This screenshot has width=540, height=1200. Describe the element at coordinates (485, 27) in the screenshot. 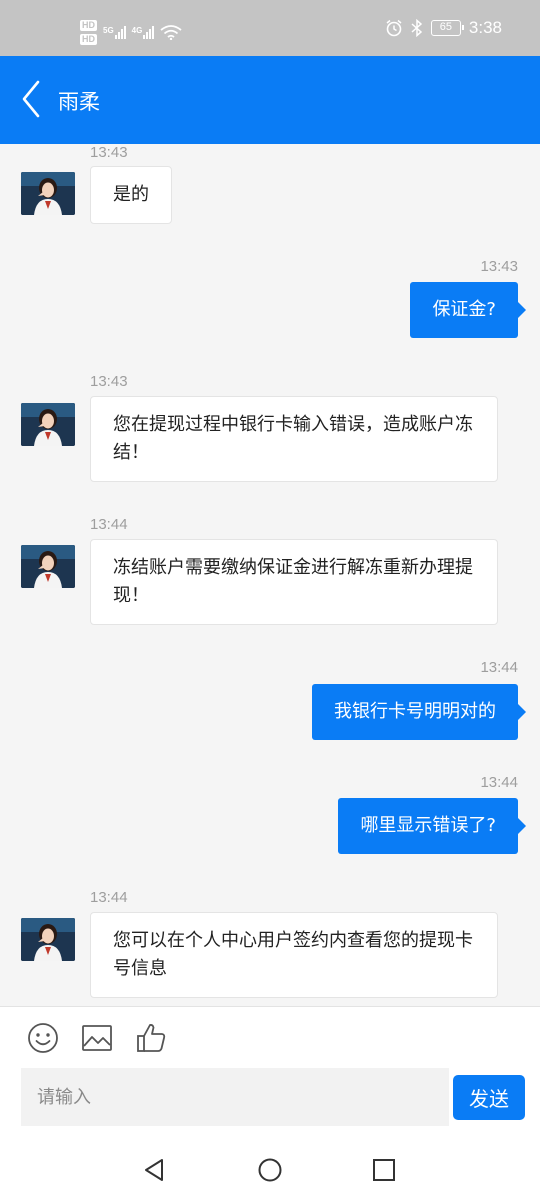

I see `status-clock: 3:38` at that location.